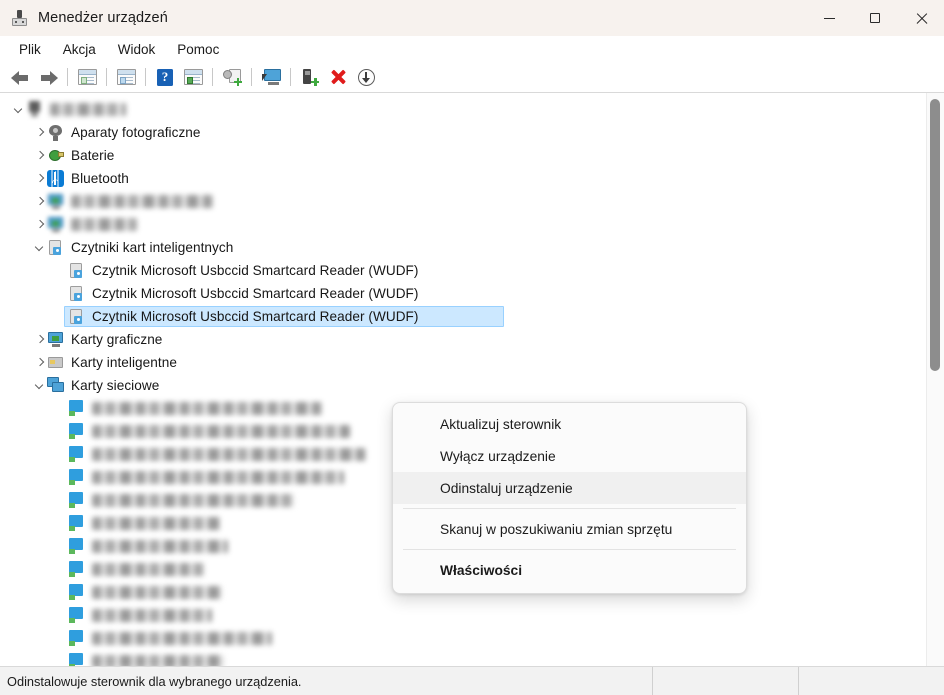 This screenshot has width=944, height=695. I want to click on toolbar-scan-hardware-button, so click(271, 77).